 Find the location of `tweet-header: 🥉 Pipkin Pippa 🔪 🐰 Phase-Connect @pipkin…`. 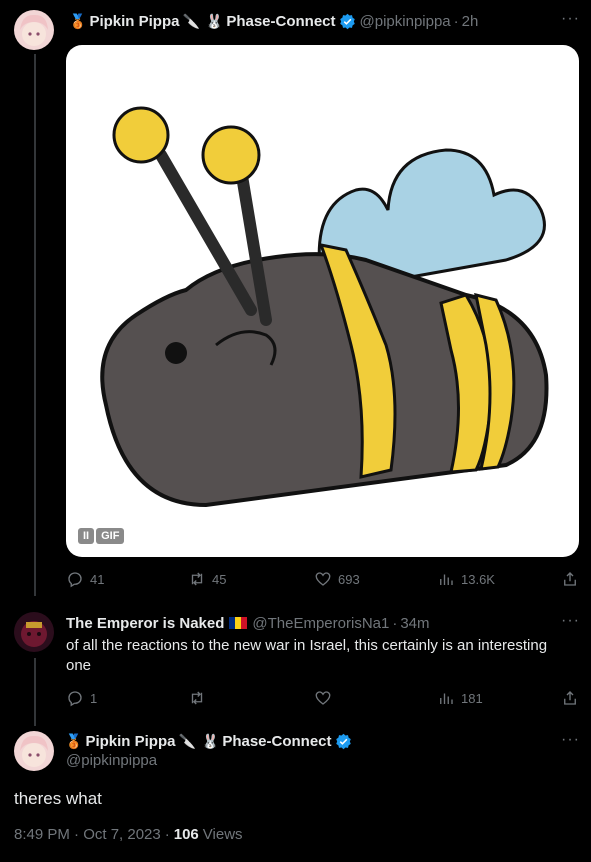

tweet-header: 🥉 Pipkin Pippa 🔪 🐰 Phase-Connect @pipkin… is located at coordinates (272, 21).